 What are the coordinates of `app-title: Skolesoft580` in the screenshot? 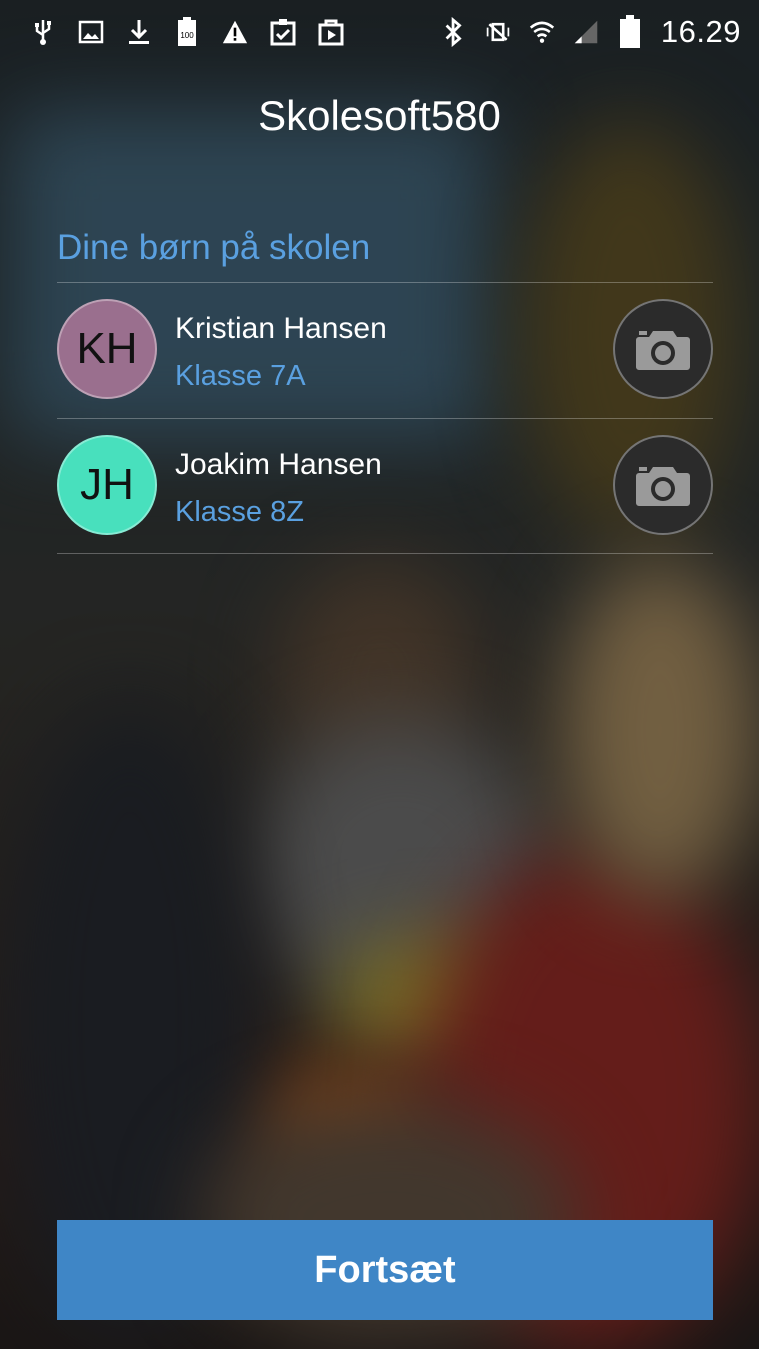 It's located at (379, 115).